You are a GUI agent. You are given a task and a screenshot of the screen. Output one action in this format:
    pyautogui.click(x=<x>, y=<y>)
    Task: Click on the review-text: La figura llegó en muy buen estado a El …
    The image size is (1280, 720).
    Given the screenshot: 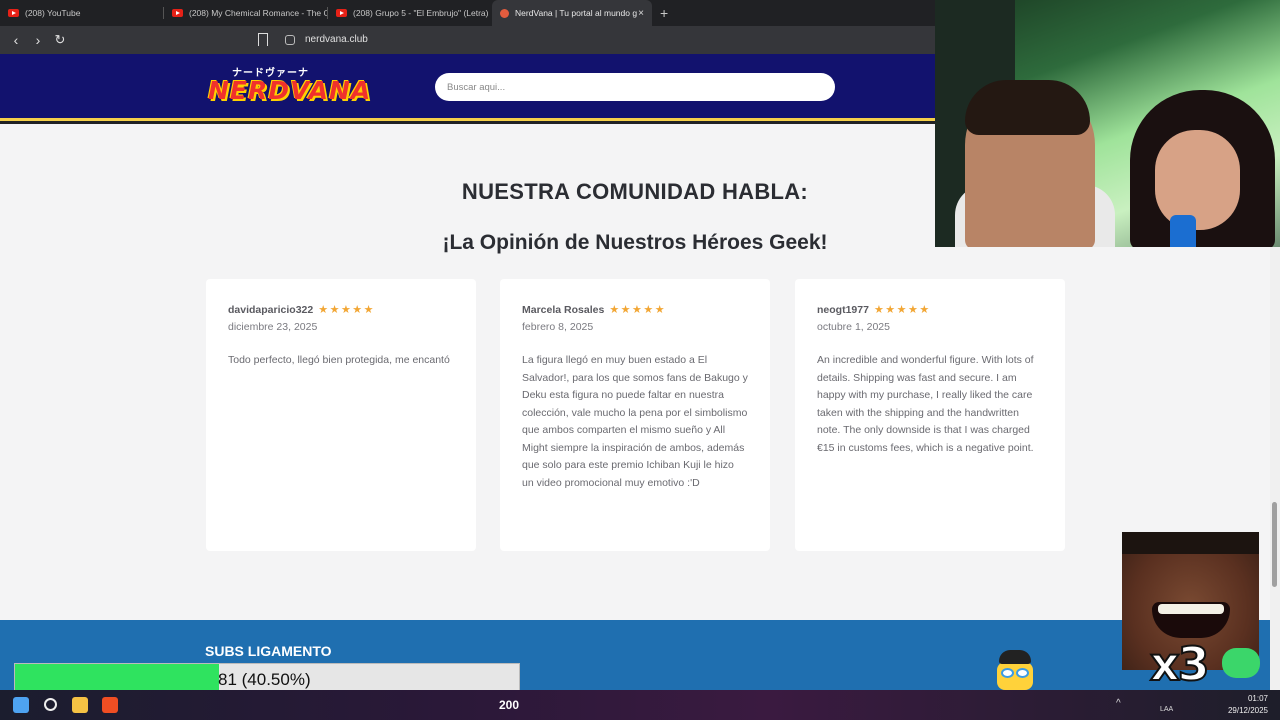 What is the action you would take?
    pyautogui.click(x=635, y=421)
    